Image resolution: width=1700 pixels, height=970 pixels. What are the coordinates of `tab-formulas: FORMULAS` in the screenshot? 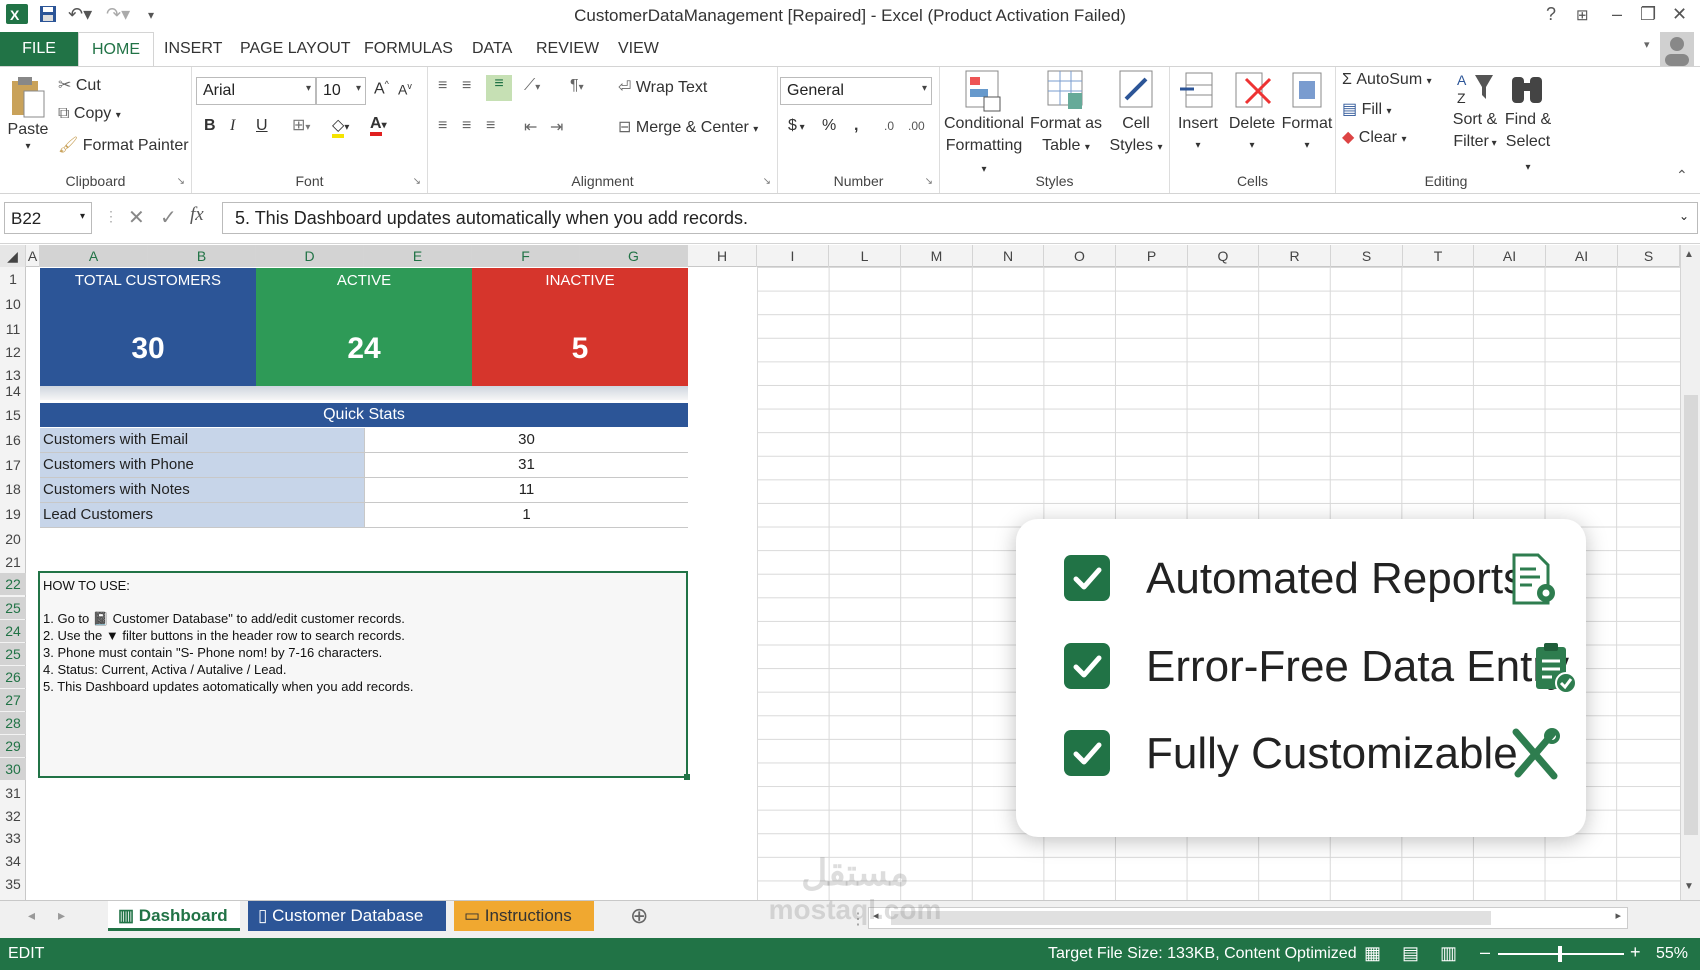 It's located at (408, 49).